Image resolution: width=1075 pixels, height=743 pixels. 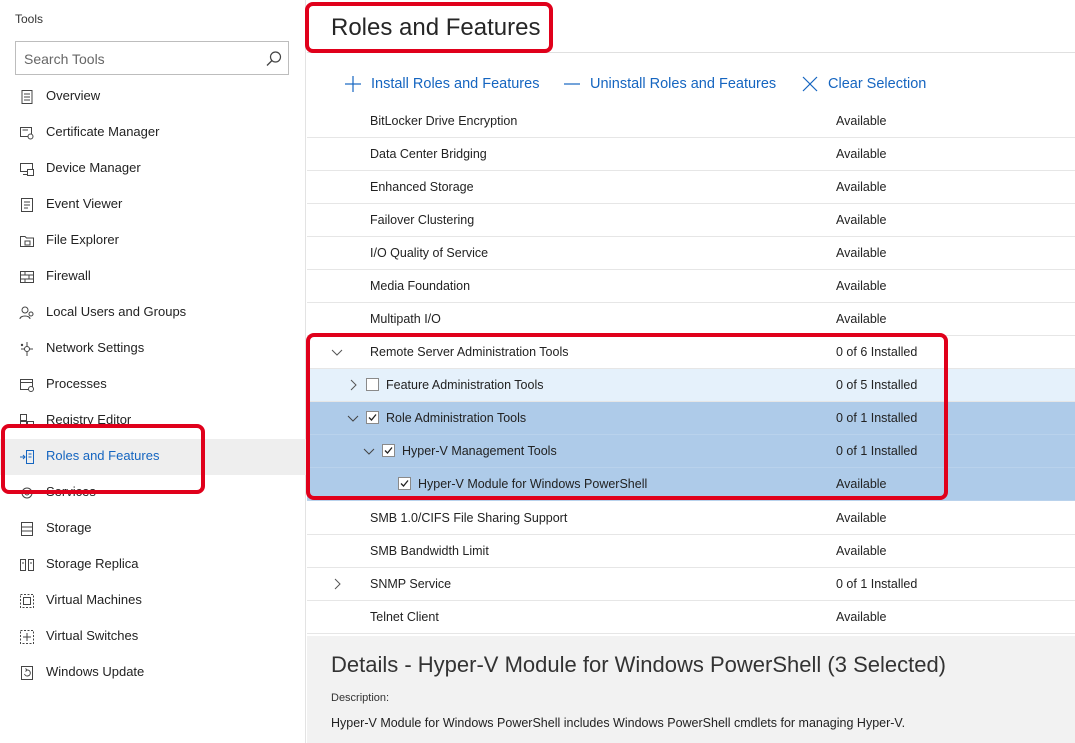 I want to click on table-row: Telnet Client Available, so click(x=691, y=617).